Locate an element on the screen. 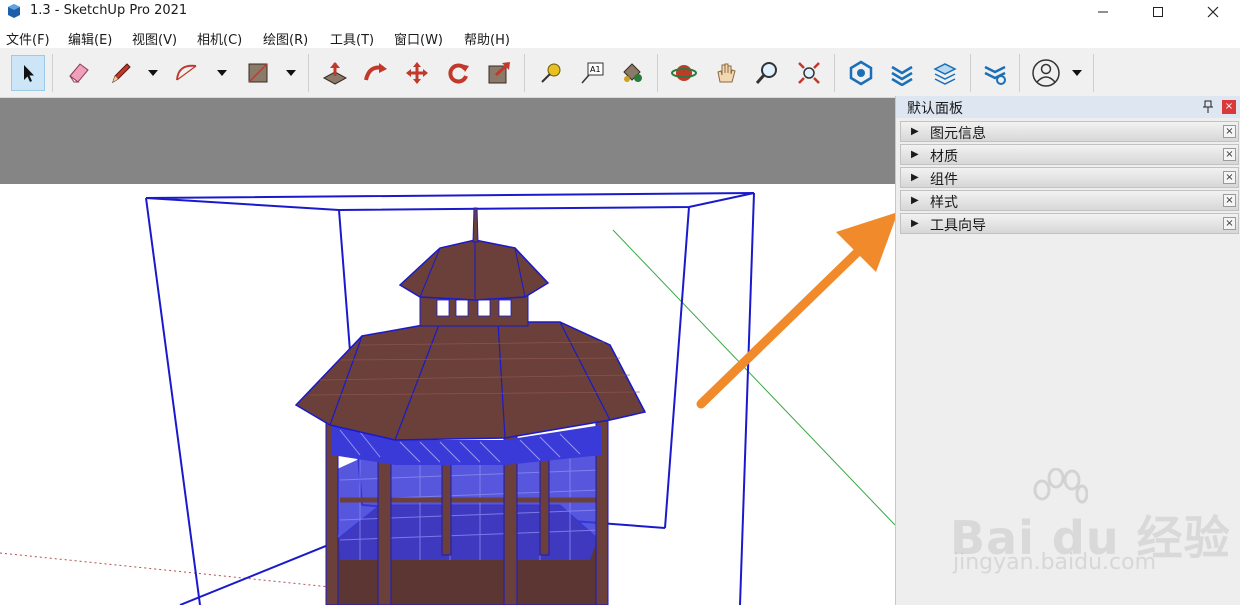 The height and width of the screenshot is (605, 1240). tray-styles: ▶ 样式 × is located at coordinates (1069, 200).